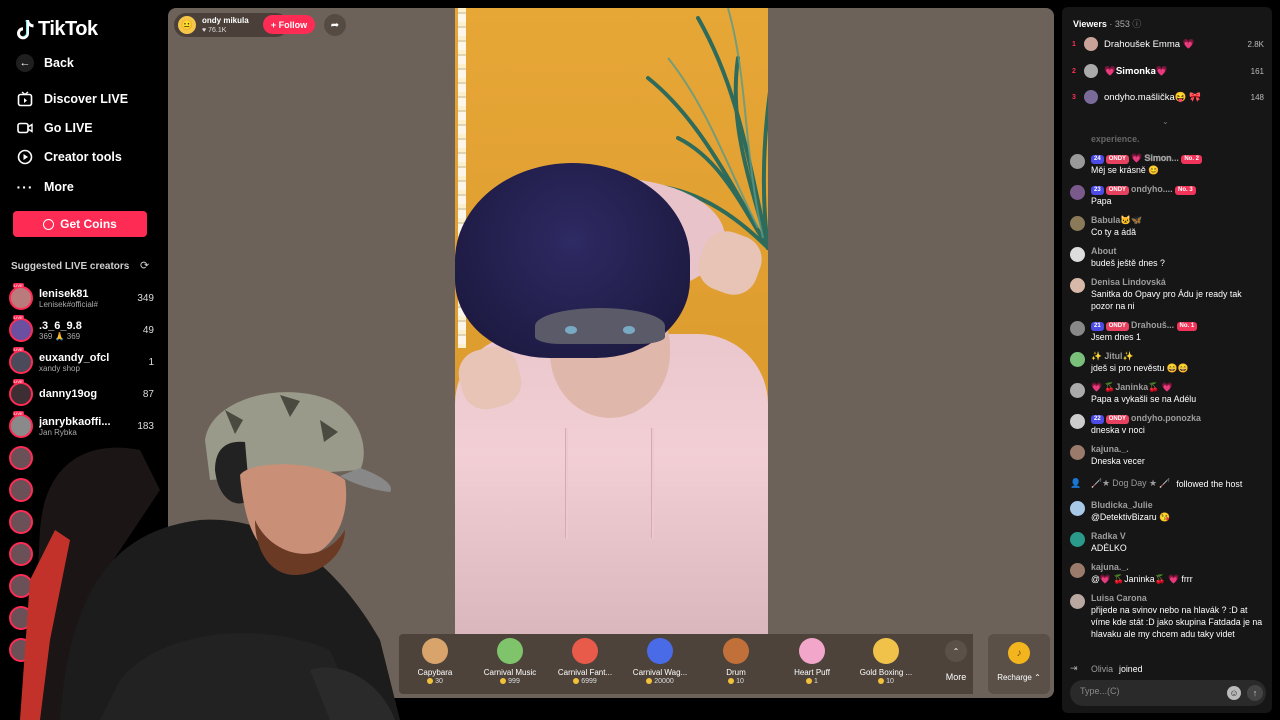 The image size is (1280, 720). Describe the element at coordinates (1150, 691) in the screenshot. I see `chat-input` at that location.